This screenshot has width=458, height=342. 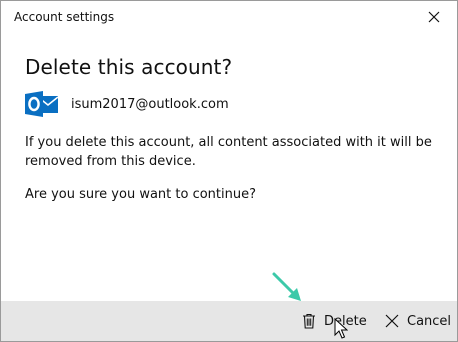 What do you see at coordinates (42, 104) in the screenshot?
I see `outlook-icon` at bounding box center [42, 104].